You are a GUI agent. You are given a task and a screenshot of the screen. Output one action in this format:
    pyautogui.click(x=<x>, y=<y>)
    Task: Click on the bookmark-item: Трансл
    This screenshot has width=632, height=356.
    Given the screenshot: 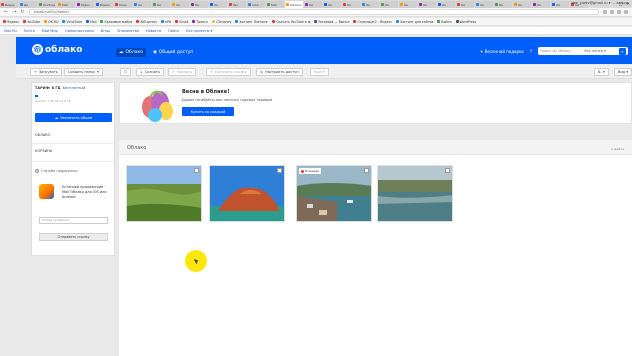 What is the action you would take?
    pyautogui.click(x=200, y=22)
    